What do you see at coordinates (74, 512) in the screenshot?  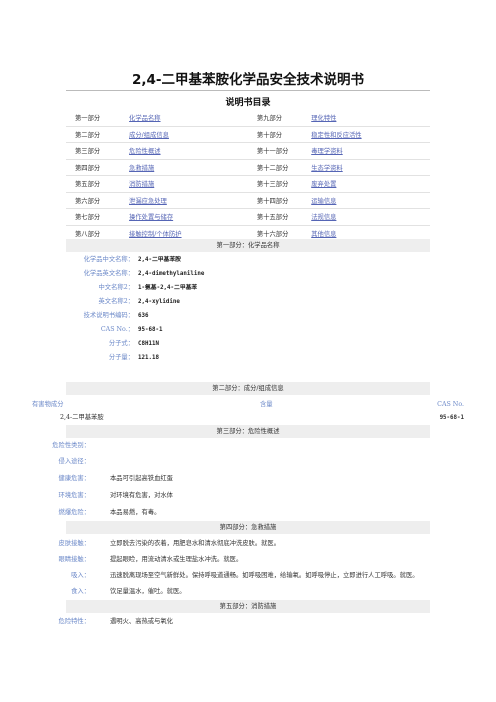 I see `field-label: 燃爆危险：` at bounding box center [74, 512].